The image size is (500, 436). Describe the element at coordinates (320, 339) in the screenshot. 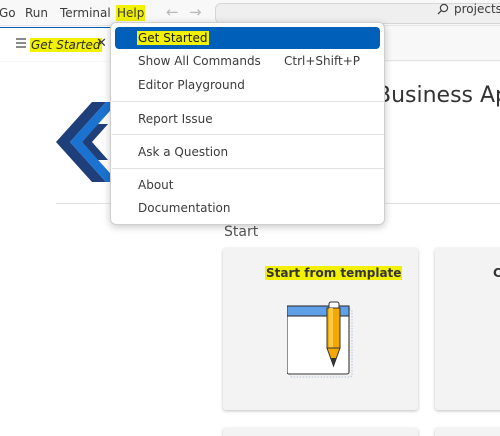

I see `template-icon` at that location.